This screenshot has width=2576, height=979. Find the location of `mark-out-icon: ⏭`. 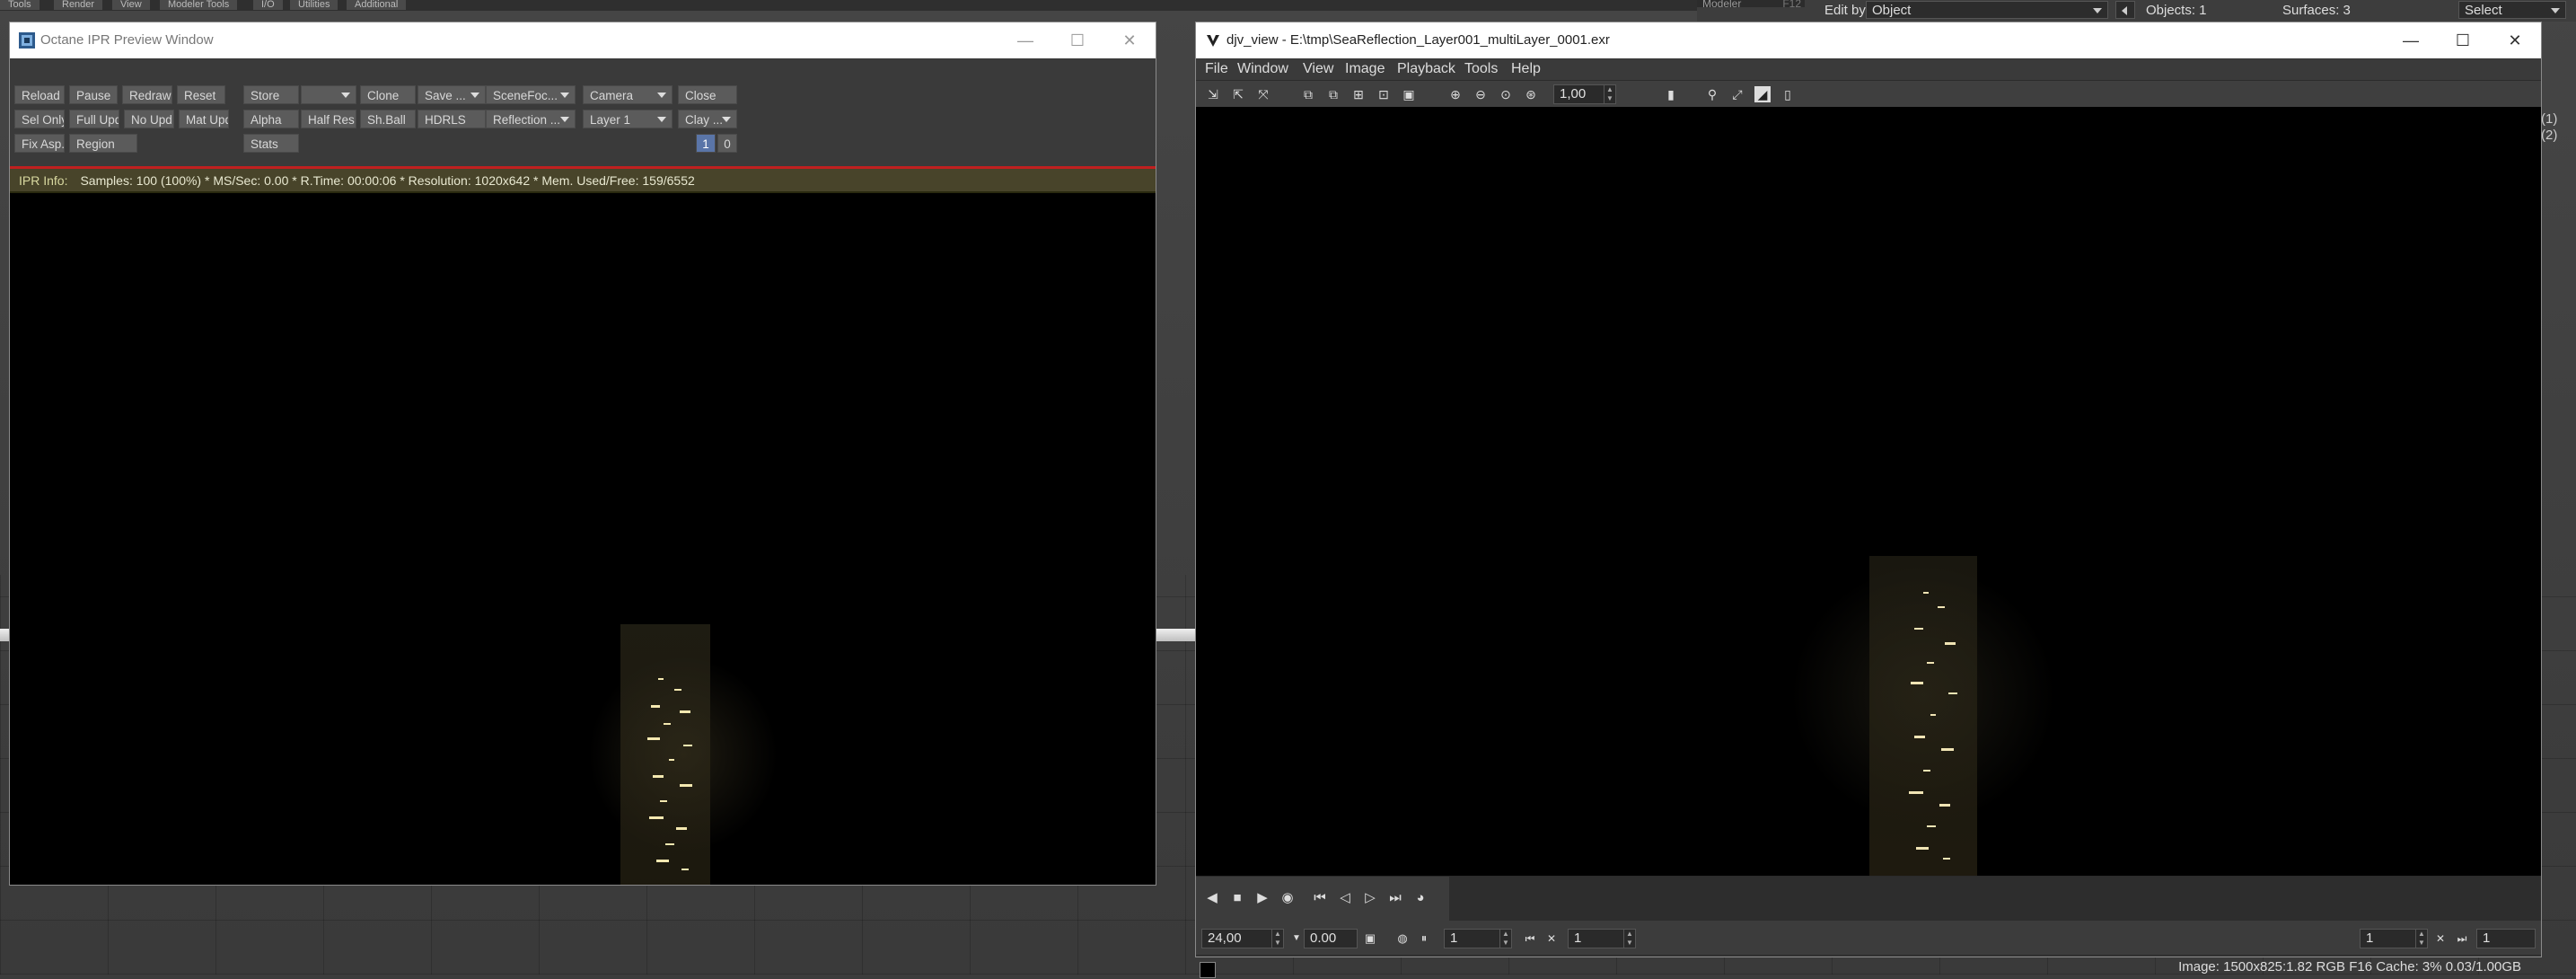

mark-out-icon: ⏭ is located at coordinates (2462, 939).